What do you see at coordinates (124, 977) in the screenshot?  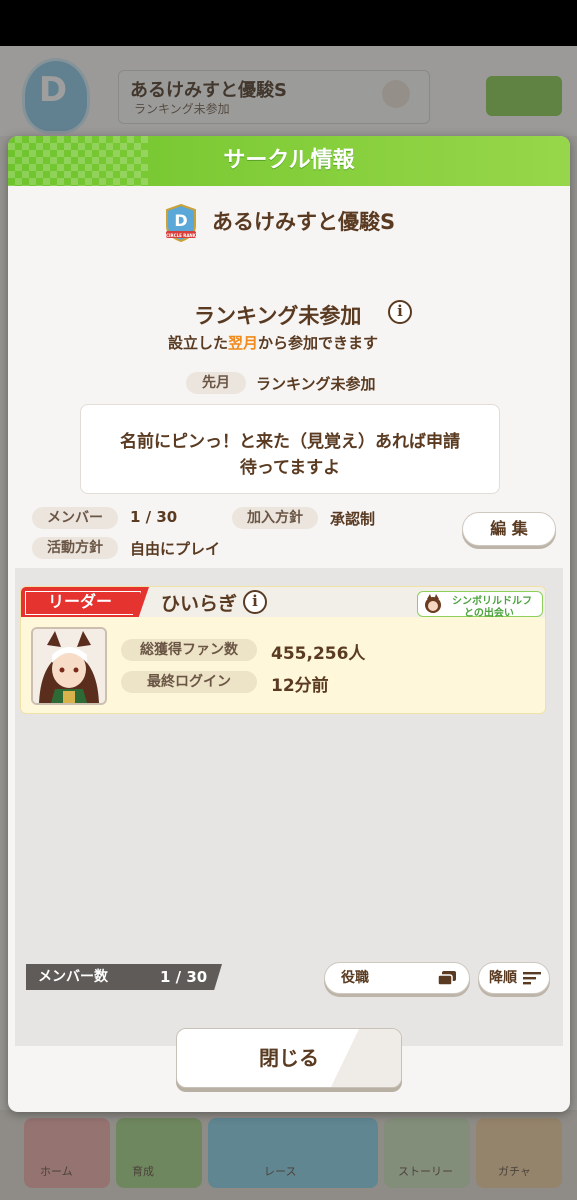 I see `member-count-bar: メンバー数 1 / 30` at bounding box center [124, 977].